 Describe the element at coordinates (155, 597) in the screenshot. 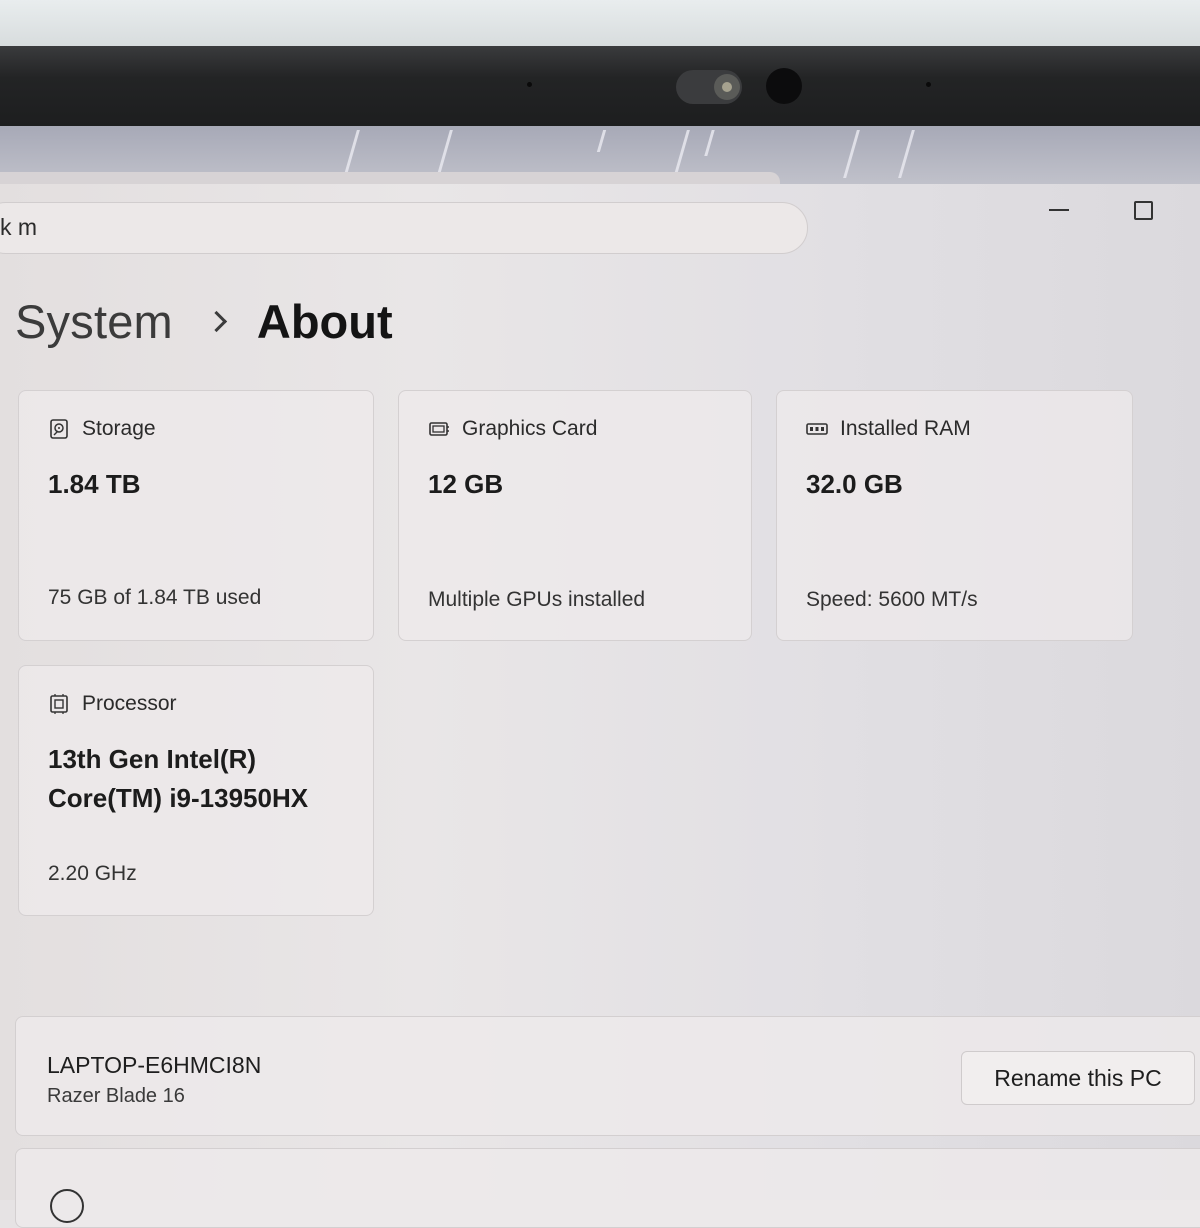

I see `storage-usage: 75 GB of 1.84 TB used` at that location.